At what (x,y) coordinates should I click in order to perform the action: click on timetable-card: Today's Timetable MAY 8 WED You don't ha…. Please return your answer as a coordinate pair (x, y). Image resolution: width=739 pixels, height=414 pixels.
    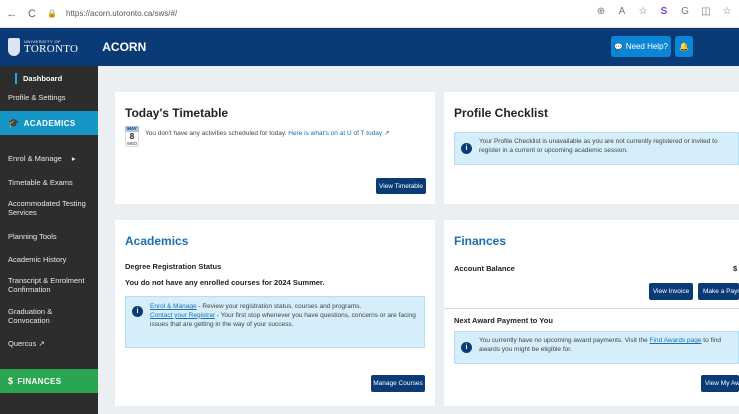
    Looking at the image, I should click on (275, 148).